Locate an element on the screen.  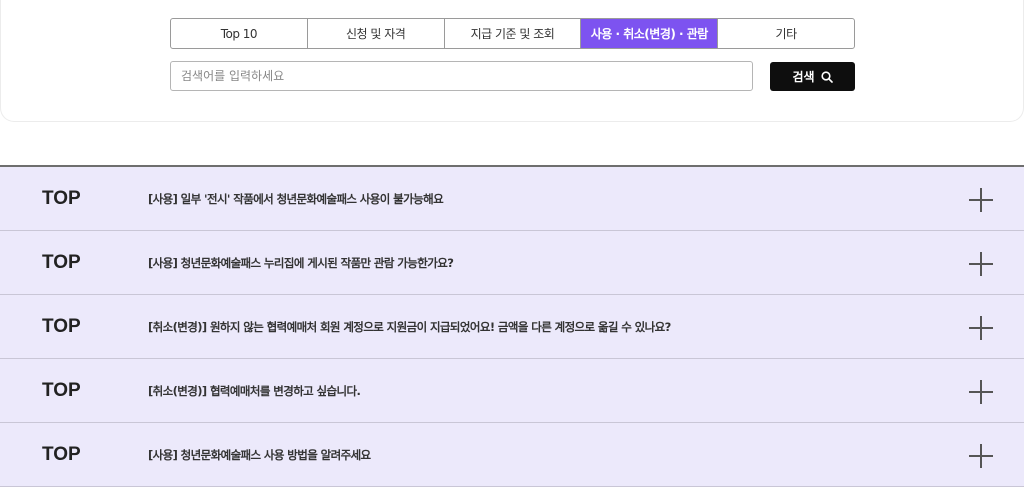
tab-top10: Top 10 is located at coordinates (239, 33).